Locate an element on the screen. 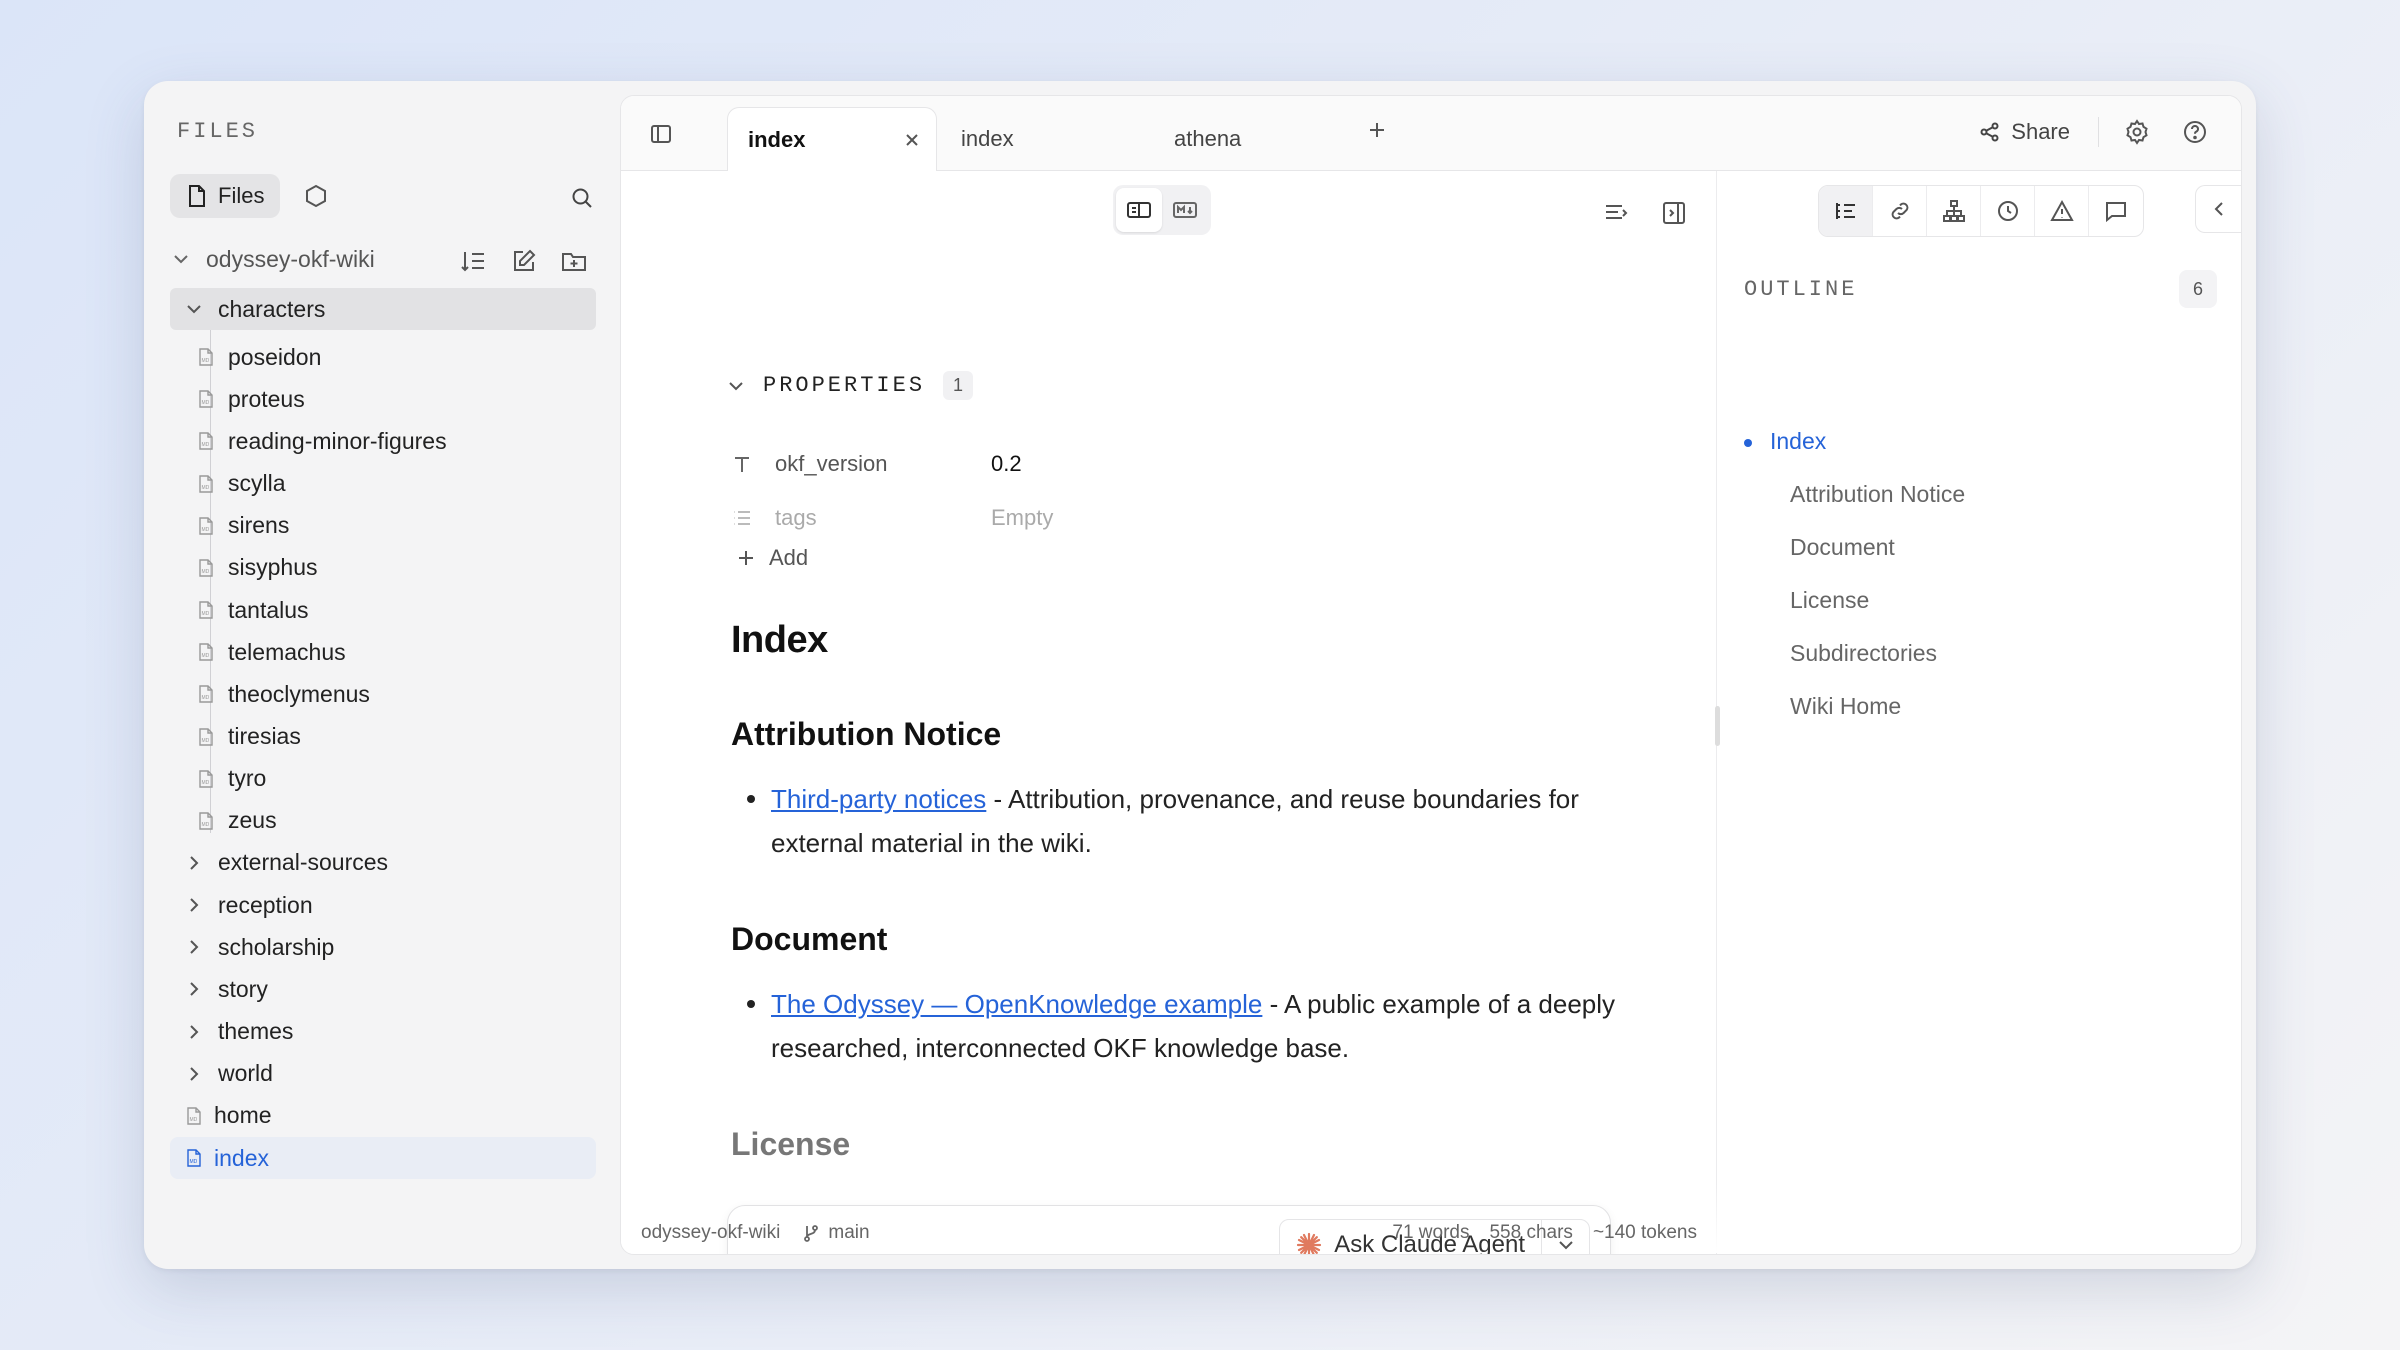  vault-root: odyssey-okf-wiki is located at coordinates (382, 259).